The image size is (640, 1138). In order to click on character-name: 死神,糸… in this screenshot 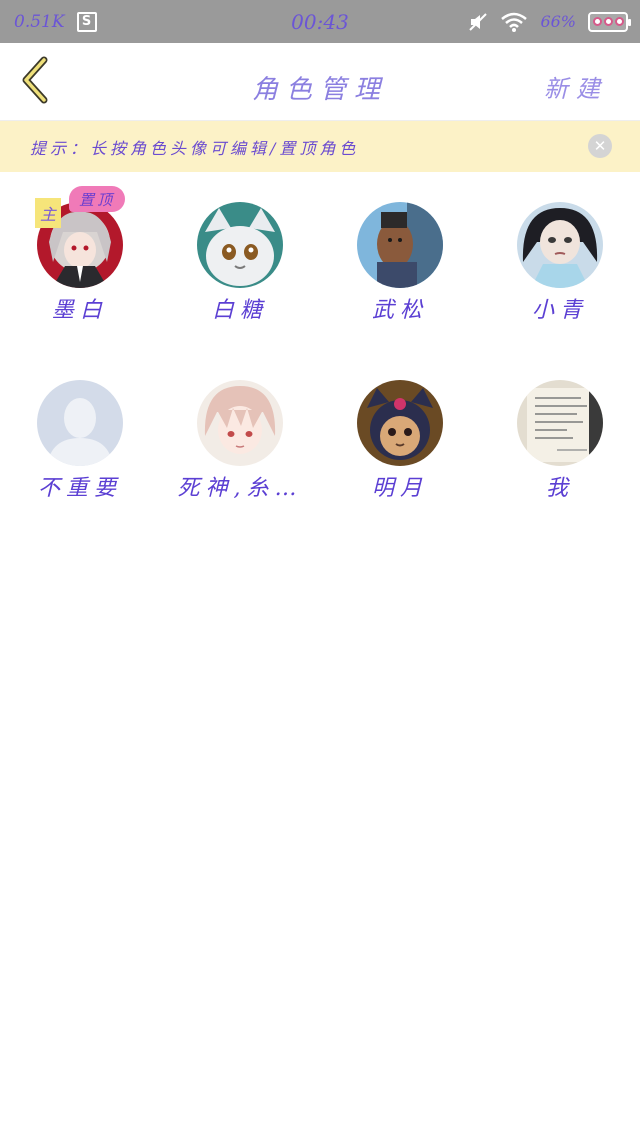, I will do `click(240, 488)`.